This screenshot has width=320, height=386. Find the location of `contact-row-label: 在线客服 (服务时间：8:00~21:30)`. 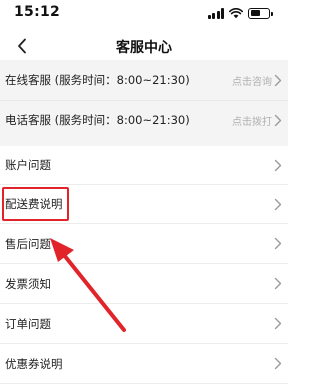

contact-row-label: 在线客服 (服务时间：8:00~21:30) is located at coordinates (97, 80).